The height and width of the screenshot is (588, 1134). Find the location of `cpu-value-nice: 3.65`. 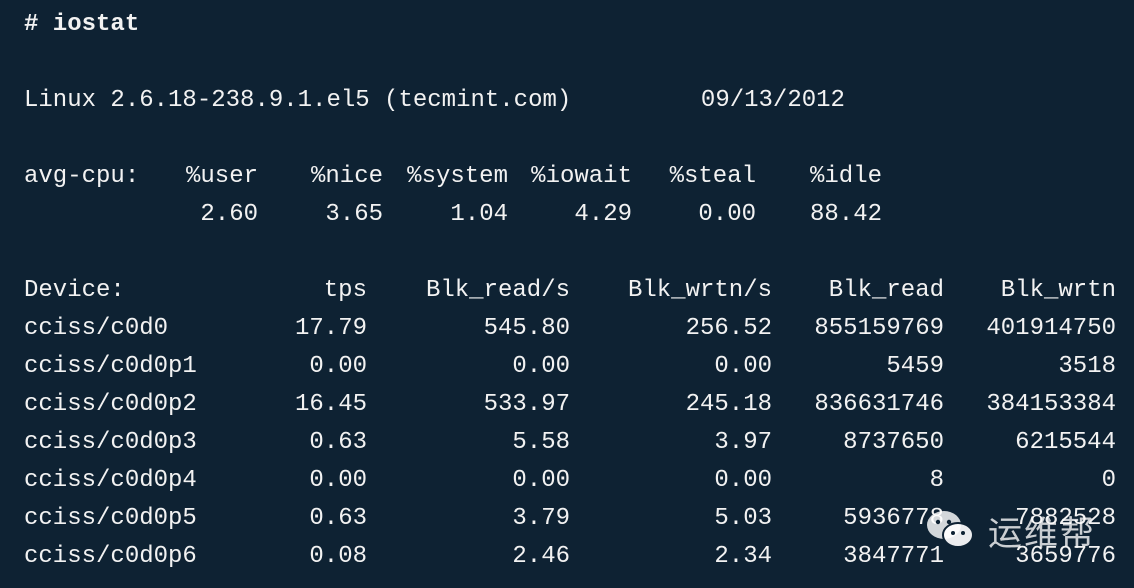

cpu-value-nice: 3.65 is located at coordinates (354, 214).